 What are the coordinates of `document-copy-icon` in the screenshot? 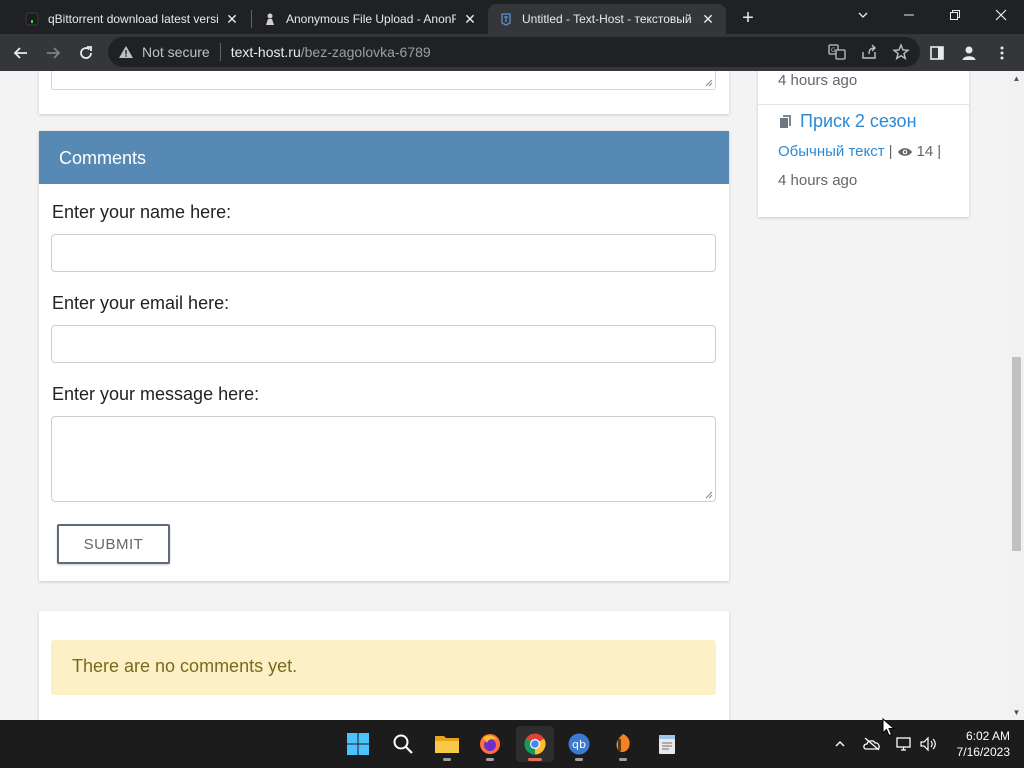 It's located at (785, 121).